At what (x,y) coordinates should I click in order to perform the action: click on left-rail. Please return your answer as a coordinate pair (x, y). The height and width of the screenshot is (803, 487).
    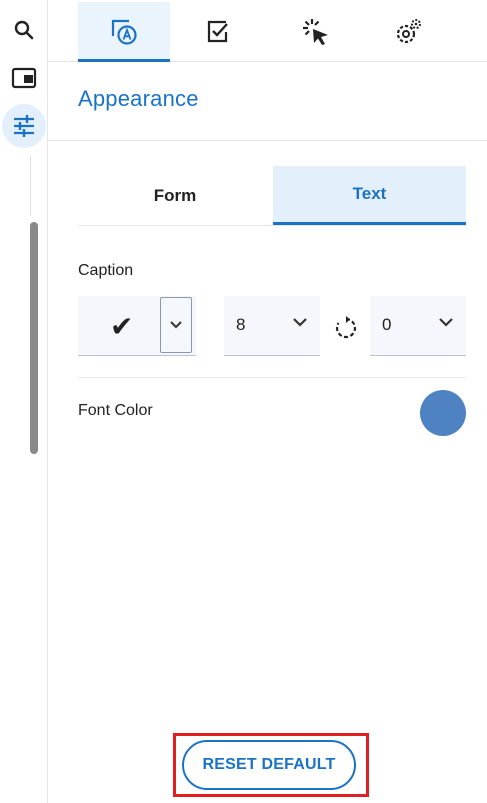
    Looking at the image, I should click on (24, 401).